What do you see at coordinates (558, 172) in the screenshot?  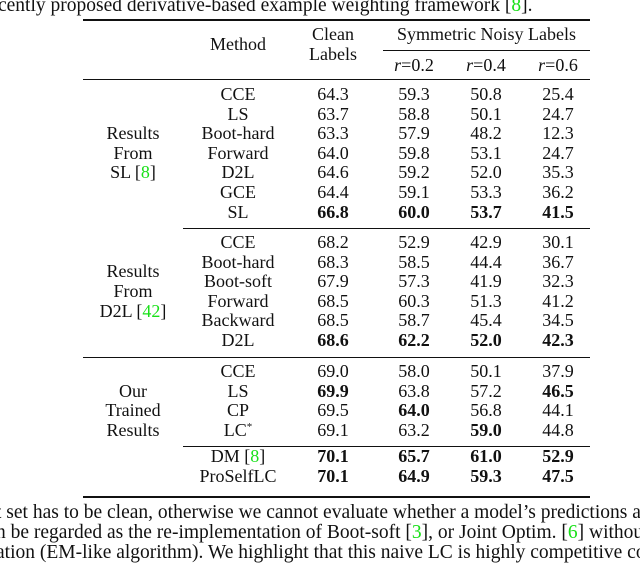 I see `value-cell: 35.3` at bounding box center [558, 172].